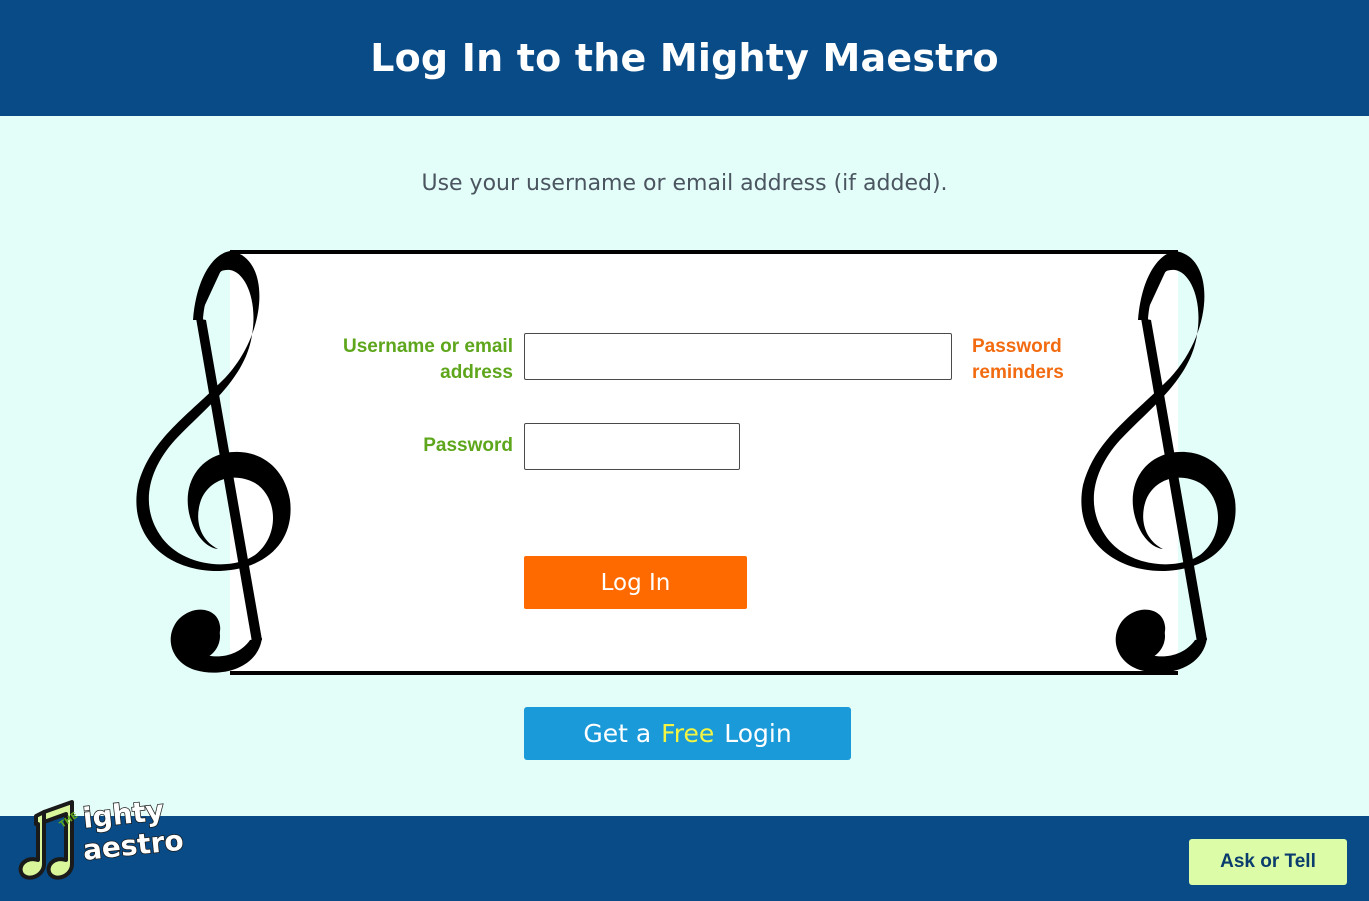  What do you see at coordinates (468, 445) in the screenshot?
I see `password-label: Password` at bounding box center [468, 445].